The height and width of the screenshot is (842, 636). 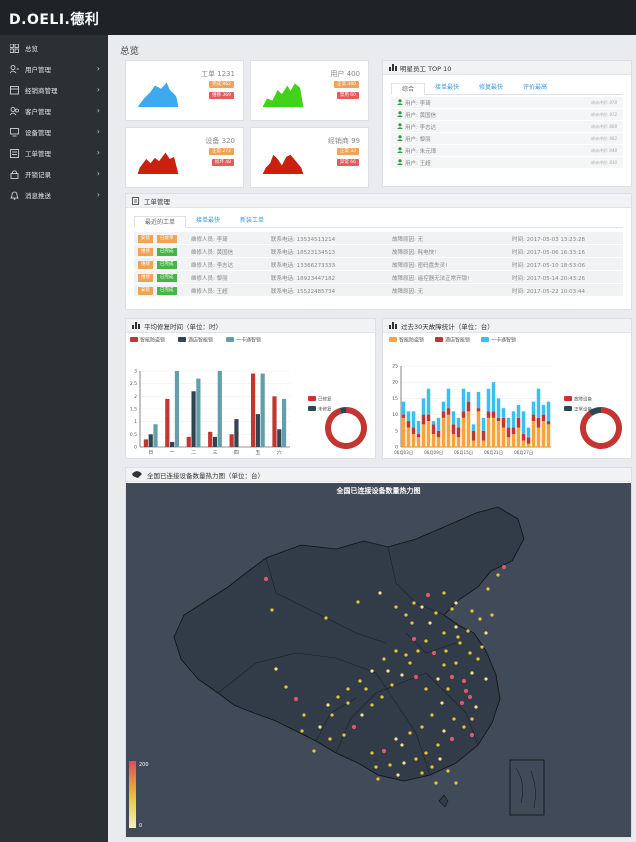 What do you see at coordinates (208, 221) in the screenshot?
I see `order-tab-1: 接单最快` at bounding box center [208, 221].